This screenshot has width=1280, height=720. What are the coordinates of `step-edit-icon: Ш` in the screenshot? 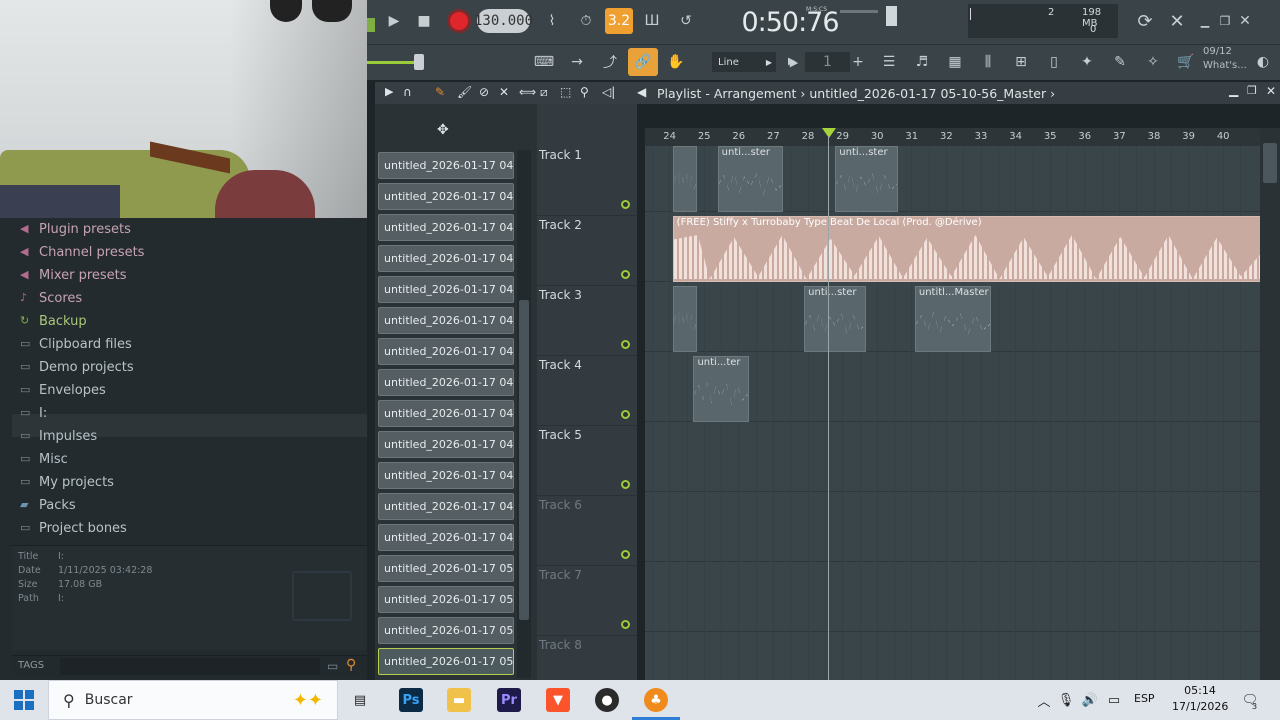 It's located at (652, 21).